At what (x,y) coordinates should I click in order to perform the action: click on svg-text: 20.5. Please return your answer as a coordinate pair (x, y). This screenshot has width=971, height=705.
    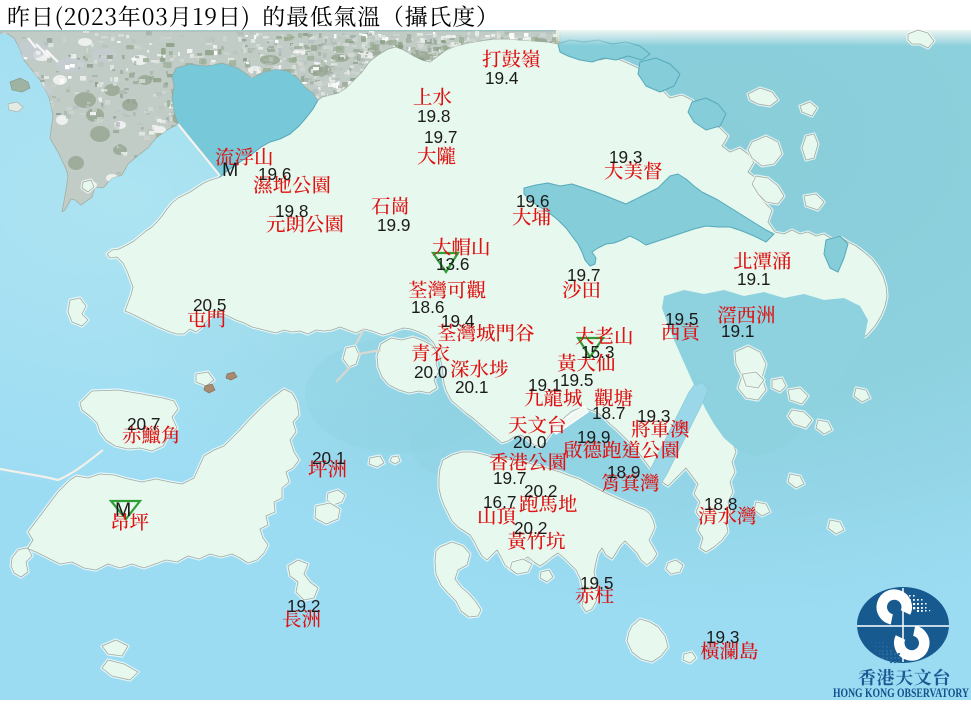
    Looking at the image, I should click on (209, 305).